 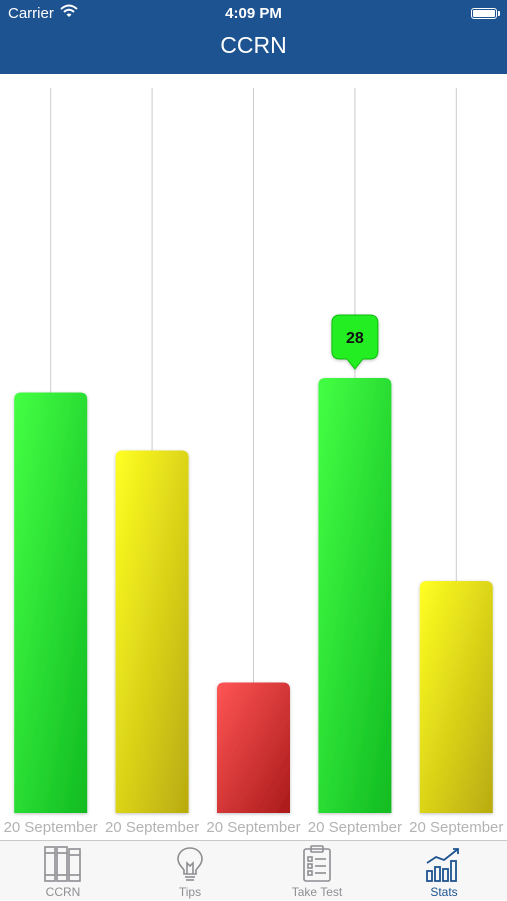 What do you see at coordinates (63, 892) in the screenshot?
I see `tab-label: CCRN` at bounding box center [63, 892].